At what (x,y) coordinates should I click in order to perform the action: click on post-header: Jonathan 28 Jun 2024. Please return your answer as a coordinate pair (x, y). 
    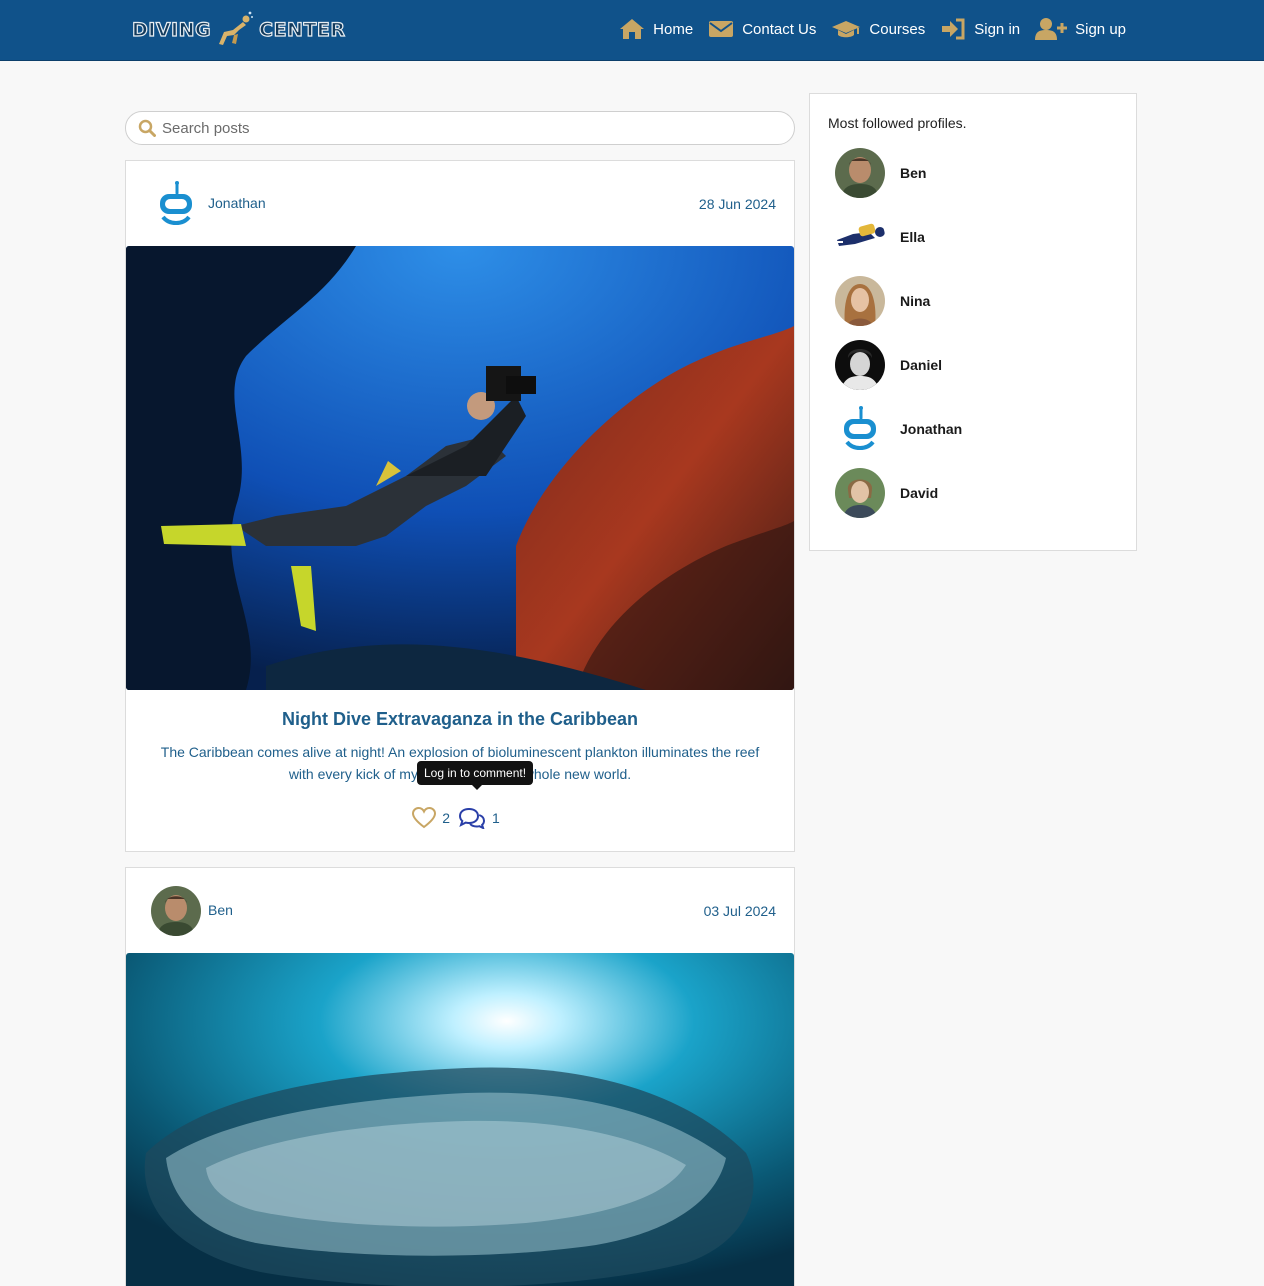
    Looking at the image, I should click on (460, 203).